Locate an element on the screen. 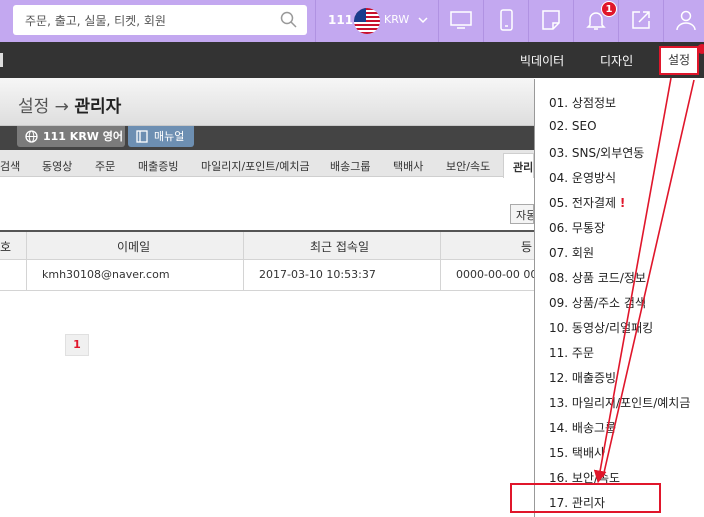 The image size is (704, 517). nav-item-design: 디자인 is located at coordinates (616, 60).